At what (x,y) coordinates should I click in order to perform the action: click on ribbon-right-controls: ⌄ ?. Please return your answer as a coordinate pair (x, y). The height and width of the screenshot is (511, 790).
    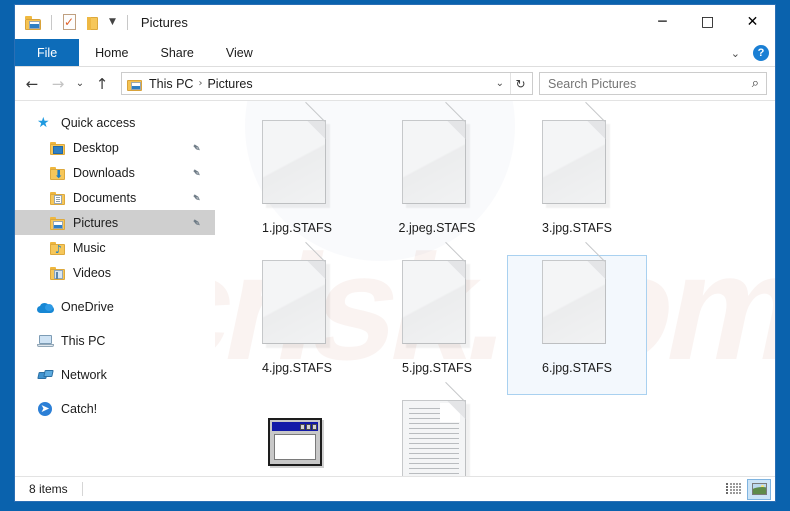
    Looking at the image, I should click on (747, 53).